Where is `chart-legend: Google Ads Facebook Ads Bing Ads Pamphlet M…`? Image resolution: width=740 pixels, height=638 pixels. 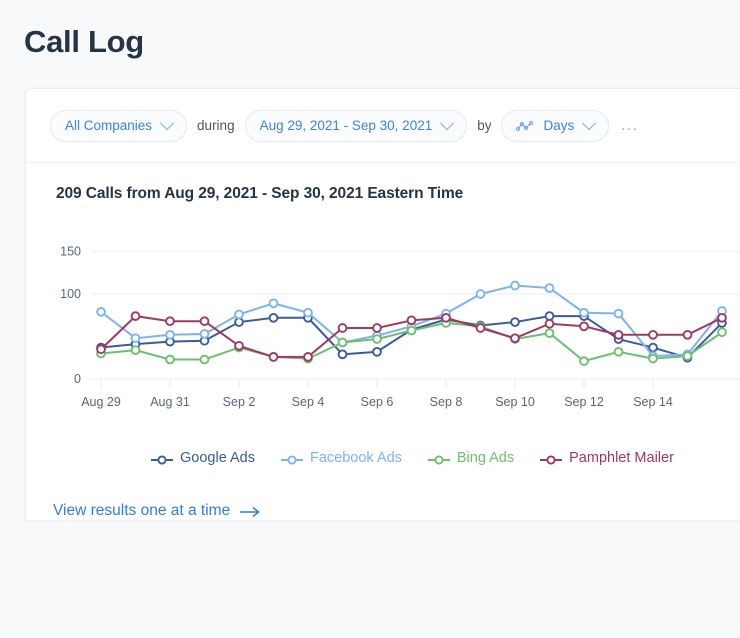 chart-legend: Google Ads Facebook Ads Bing Ads Pamphlet M… is located at coordinates (383, 450).